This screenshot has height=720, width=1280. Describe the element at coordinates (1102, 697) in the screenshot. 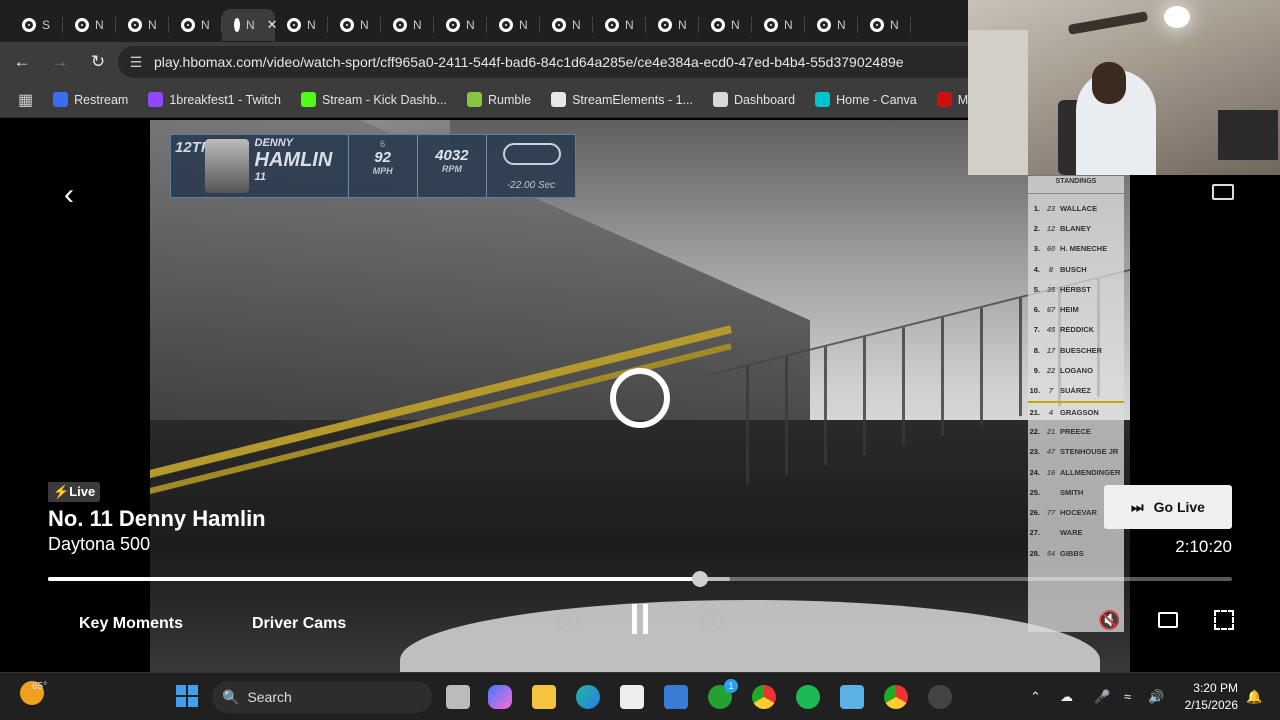

I see `microphone-icon: 🎤` at that location.